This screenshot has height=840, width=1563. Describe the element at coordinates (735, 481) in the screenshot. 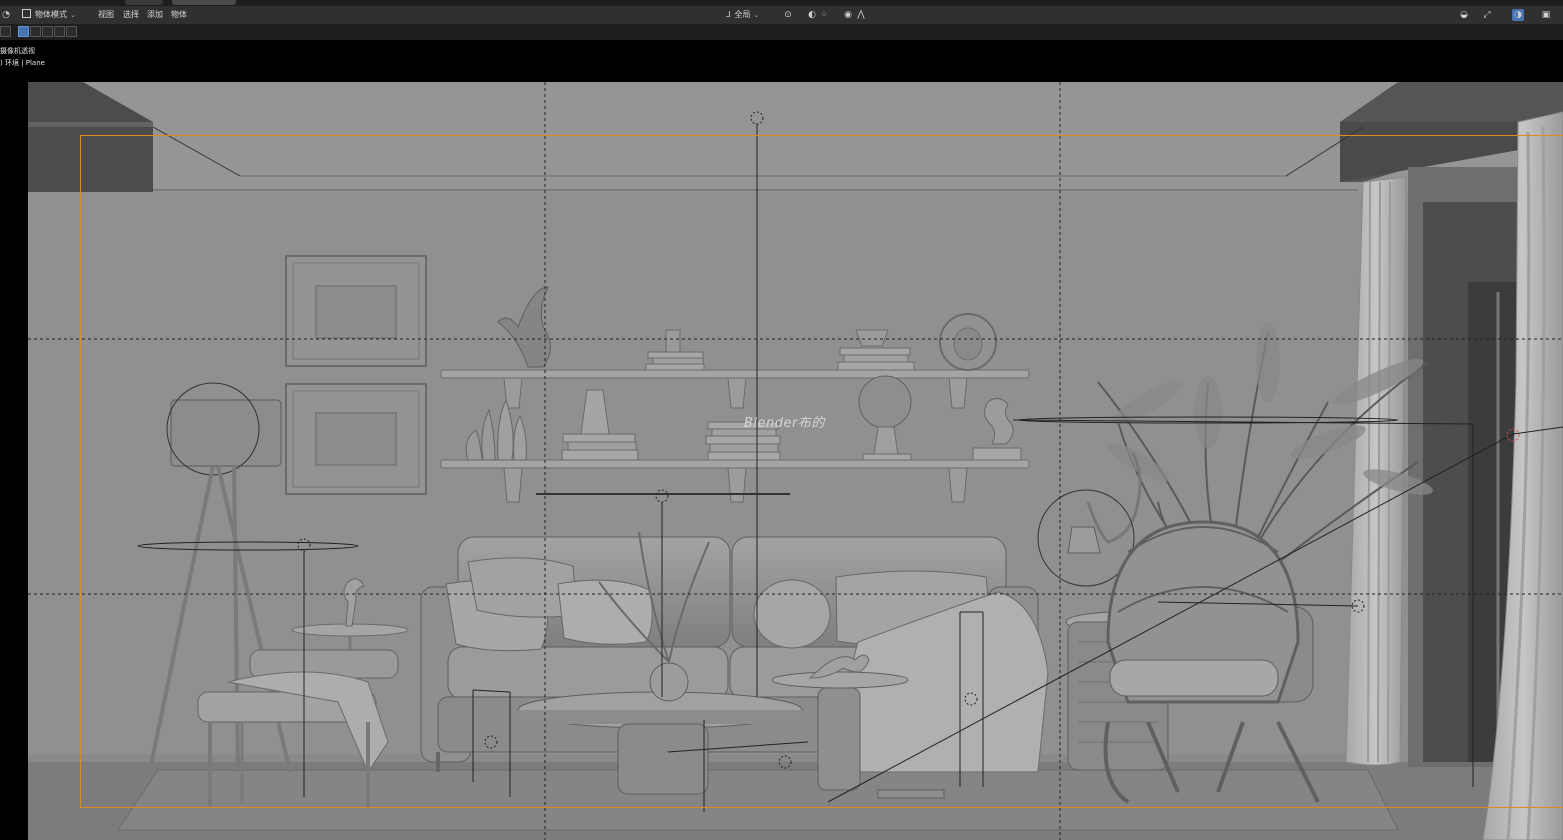

I see `shelf-lower` at that location.